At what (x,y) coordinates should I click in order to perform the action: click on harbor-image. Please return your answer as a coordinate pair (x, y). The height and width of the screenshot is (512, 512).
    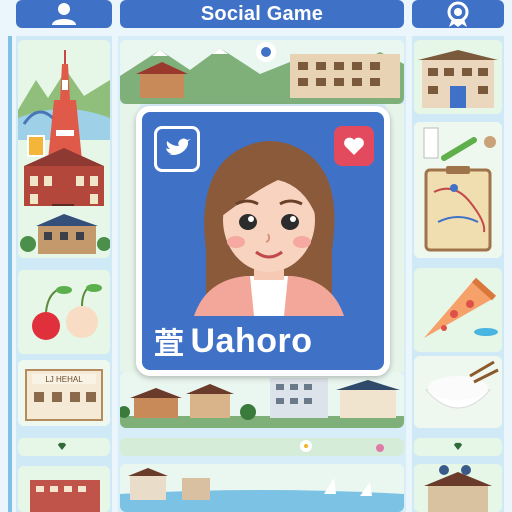
    Looking at the image, I should click on (262, 488).